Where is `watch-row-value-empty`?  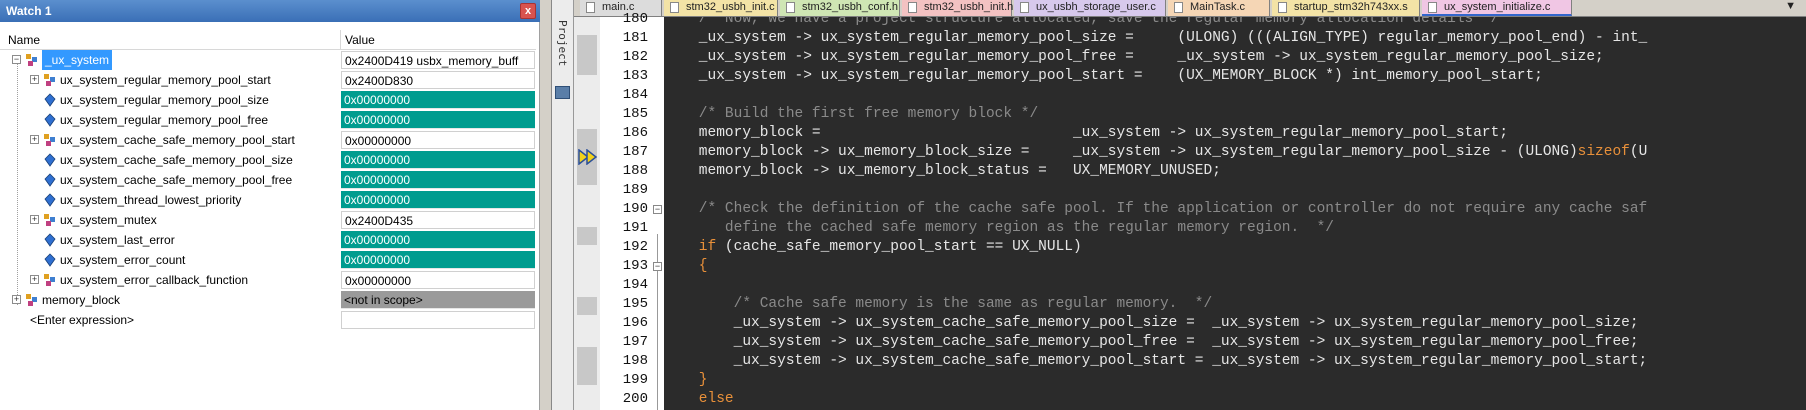
watch-row-value-empty is located at coordinates (438, 320).